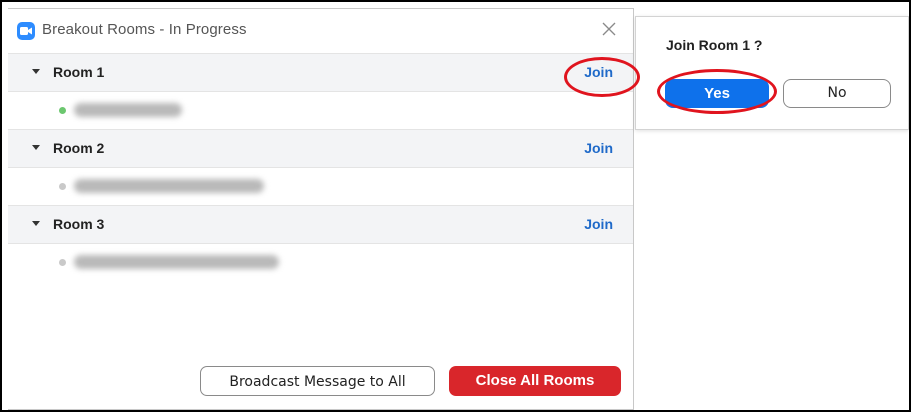 The height and width of the screenshot is (412, 911). Describe the element at coordinates (320, 72) in the screenshot. I see `room-row-1: Room 1 Join` at that location.